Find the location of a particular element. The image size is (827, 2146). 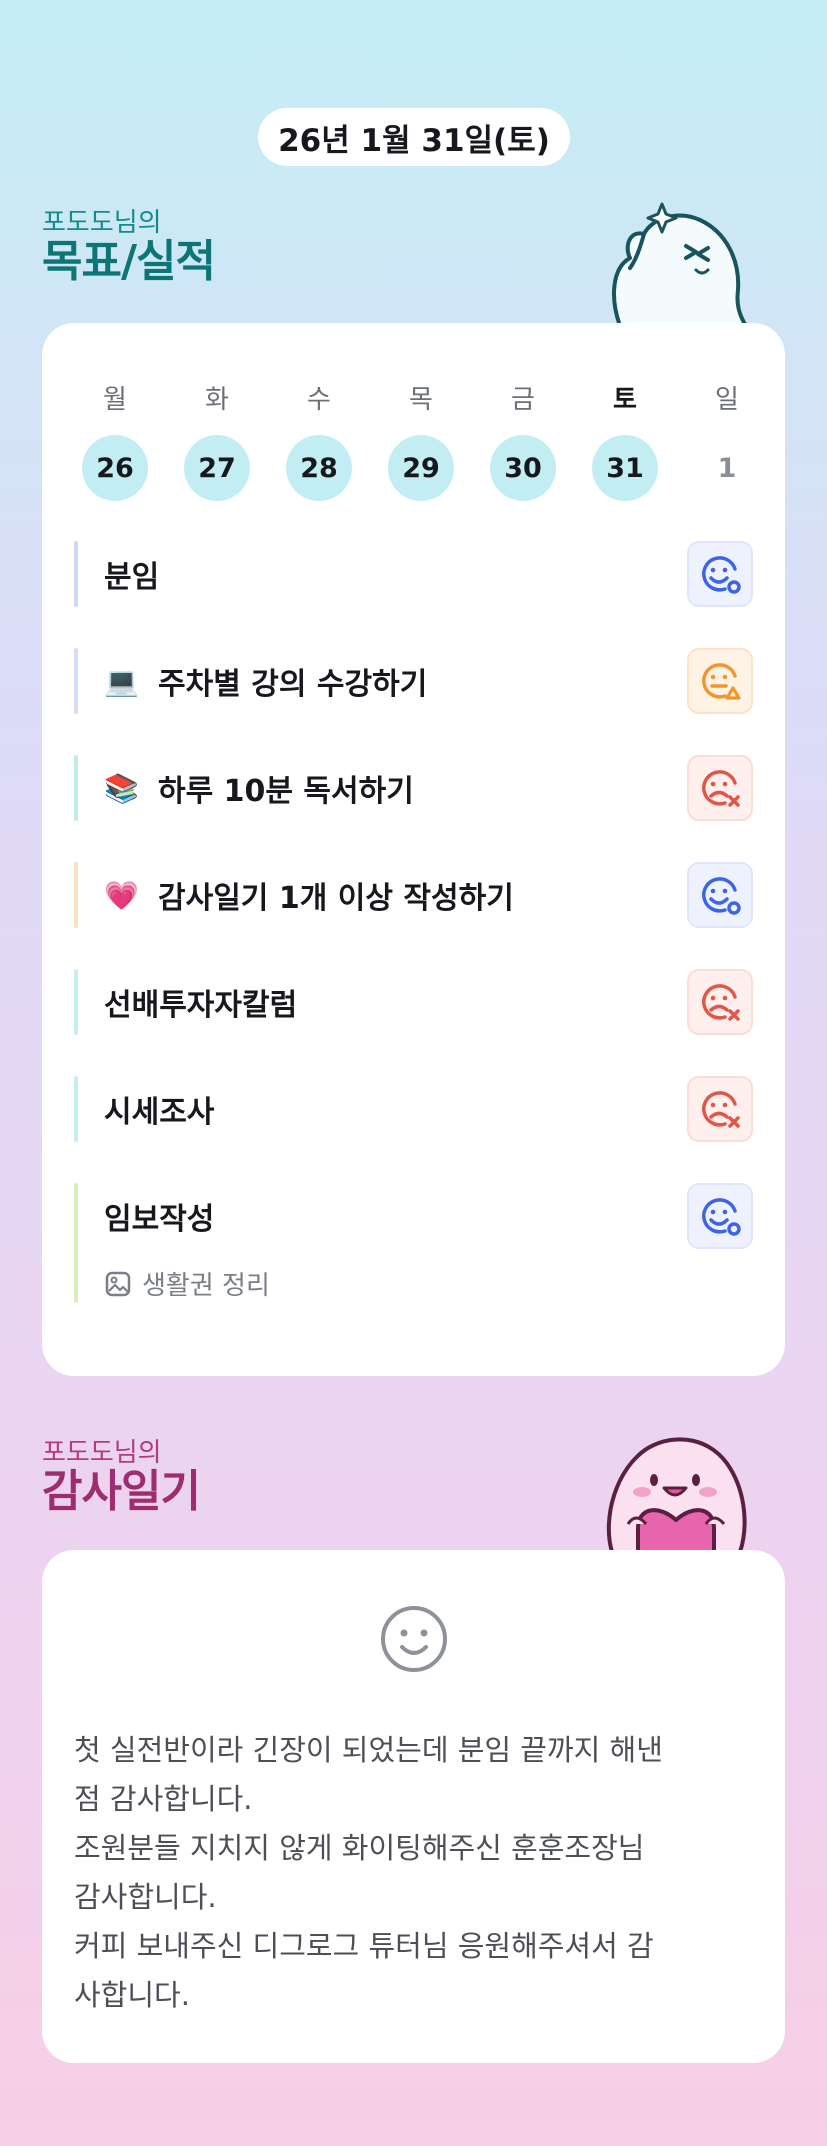

calendar-day: 일1 is located at coordinates (727, 440).